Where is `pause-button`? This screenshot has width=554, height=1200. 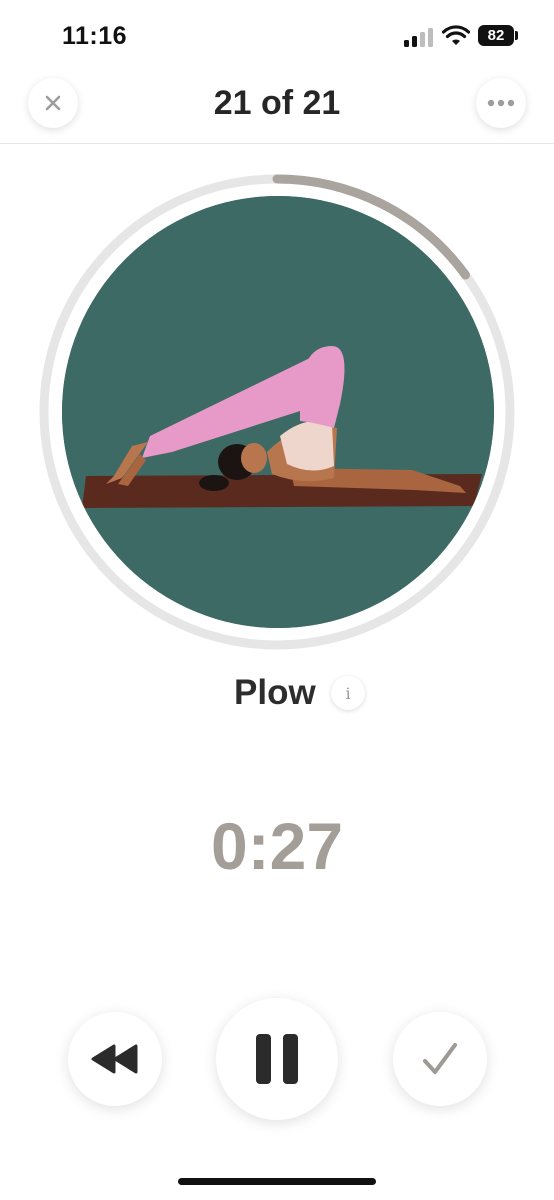 pause-button is located at coordinates (277, 1059).